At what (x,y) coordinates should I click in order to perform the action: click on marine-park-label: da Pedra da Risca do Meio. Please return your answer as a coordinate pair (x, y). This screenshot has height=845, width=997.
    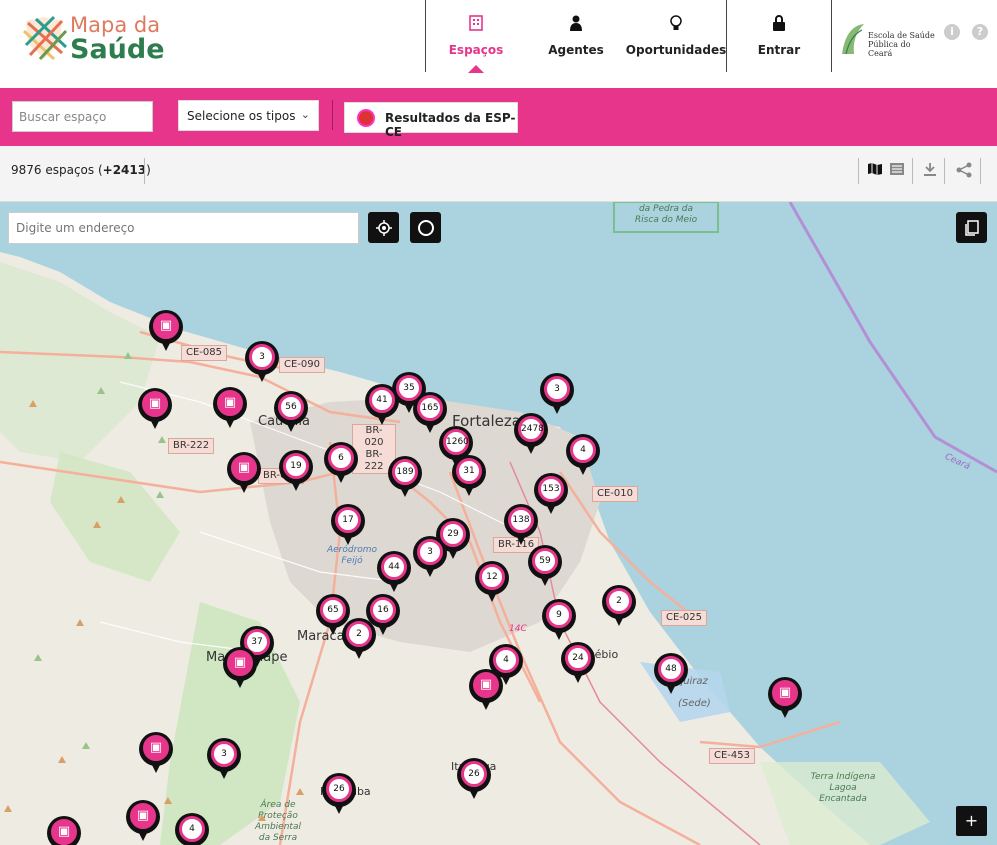
    Looking at the image, I should click on (666, 214).